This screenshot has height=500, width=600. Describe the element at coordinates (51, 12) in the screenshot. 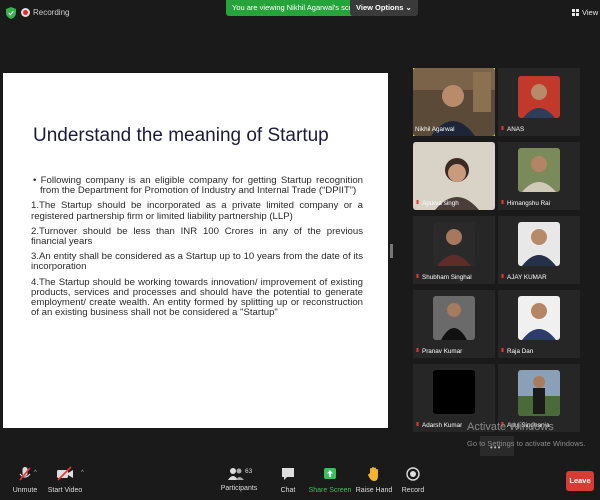

I see `recording-label: Recording` at that location.